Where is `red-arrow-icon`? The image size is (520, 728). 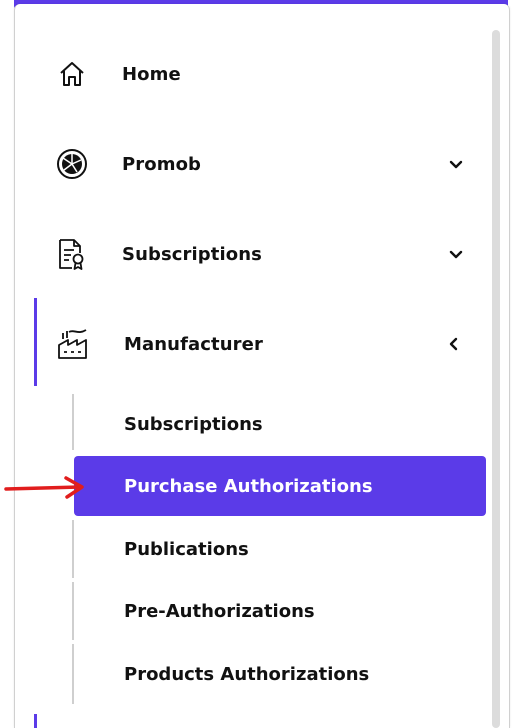
red-arrow-icon is located at coordinates (44, 487).